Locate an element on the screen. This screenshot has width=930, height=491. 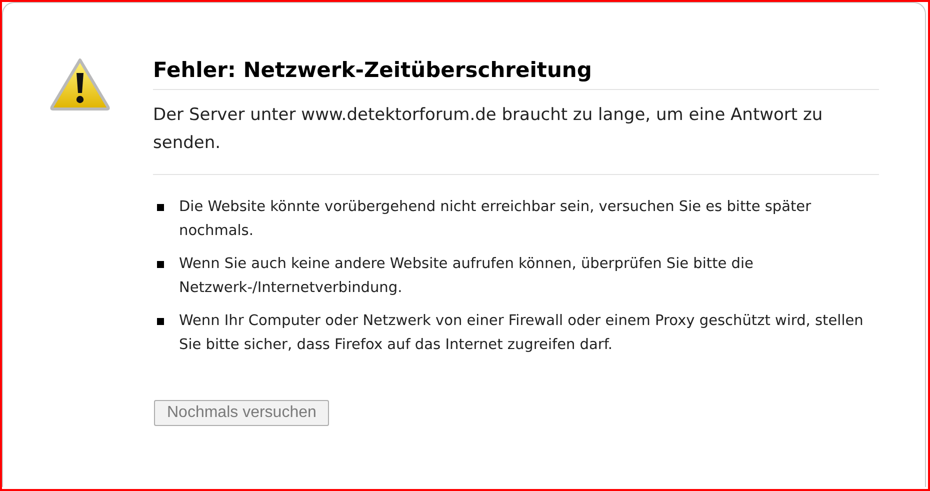
suggestion-text: Wenn Ihr Computer oder Netzwerk von einer Firewall oder einem Proxy geschützt wird, stellen Sie bitte sicher, dass Firefox auf das Internet zugreifen darf. is located at coordinates (521, 333).